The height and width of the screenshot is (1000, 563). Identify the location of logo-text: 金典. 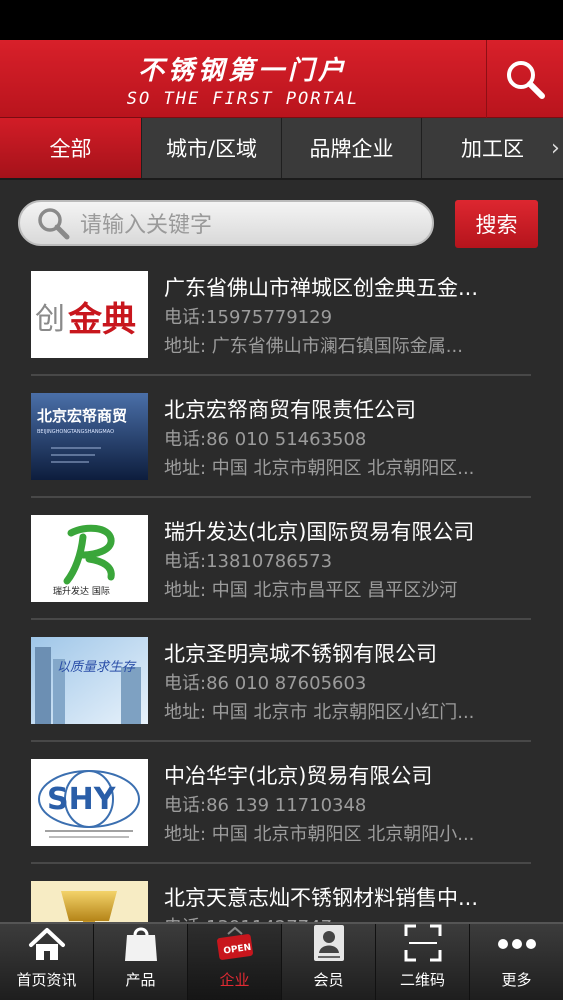
(101, 320).